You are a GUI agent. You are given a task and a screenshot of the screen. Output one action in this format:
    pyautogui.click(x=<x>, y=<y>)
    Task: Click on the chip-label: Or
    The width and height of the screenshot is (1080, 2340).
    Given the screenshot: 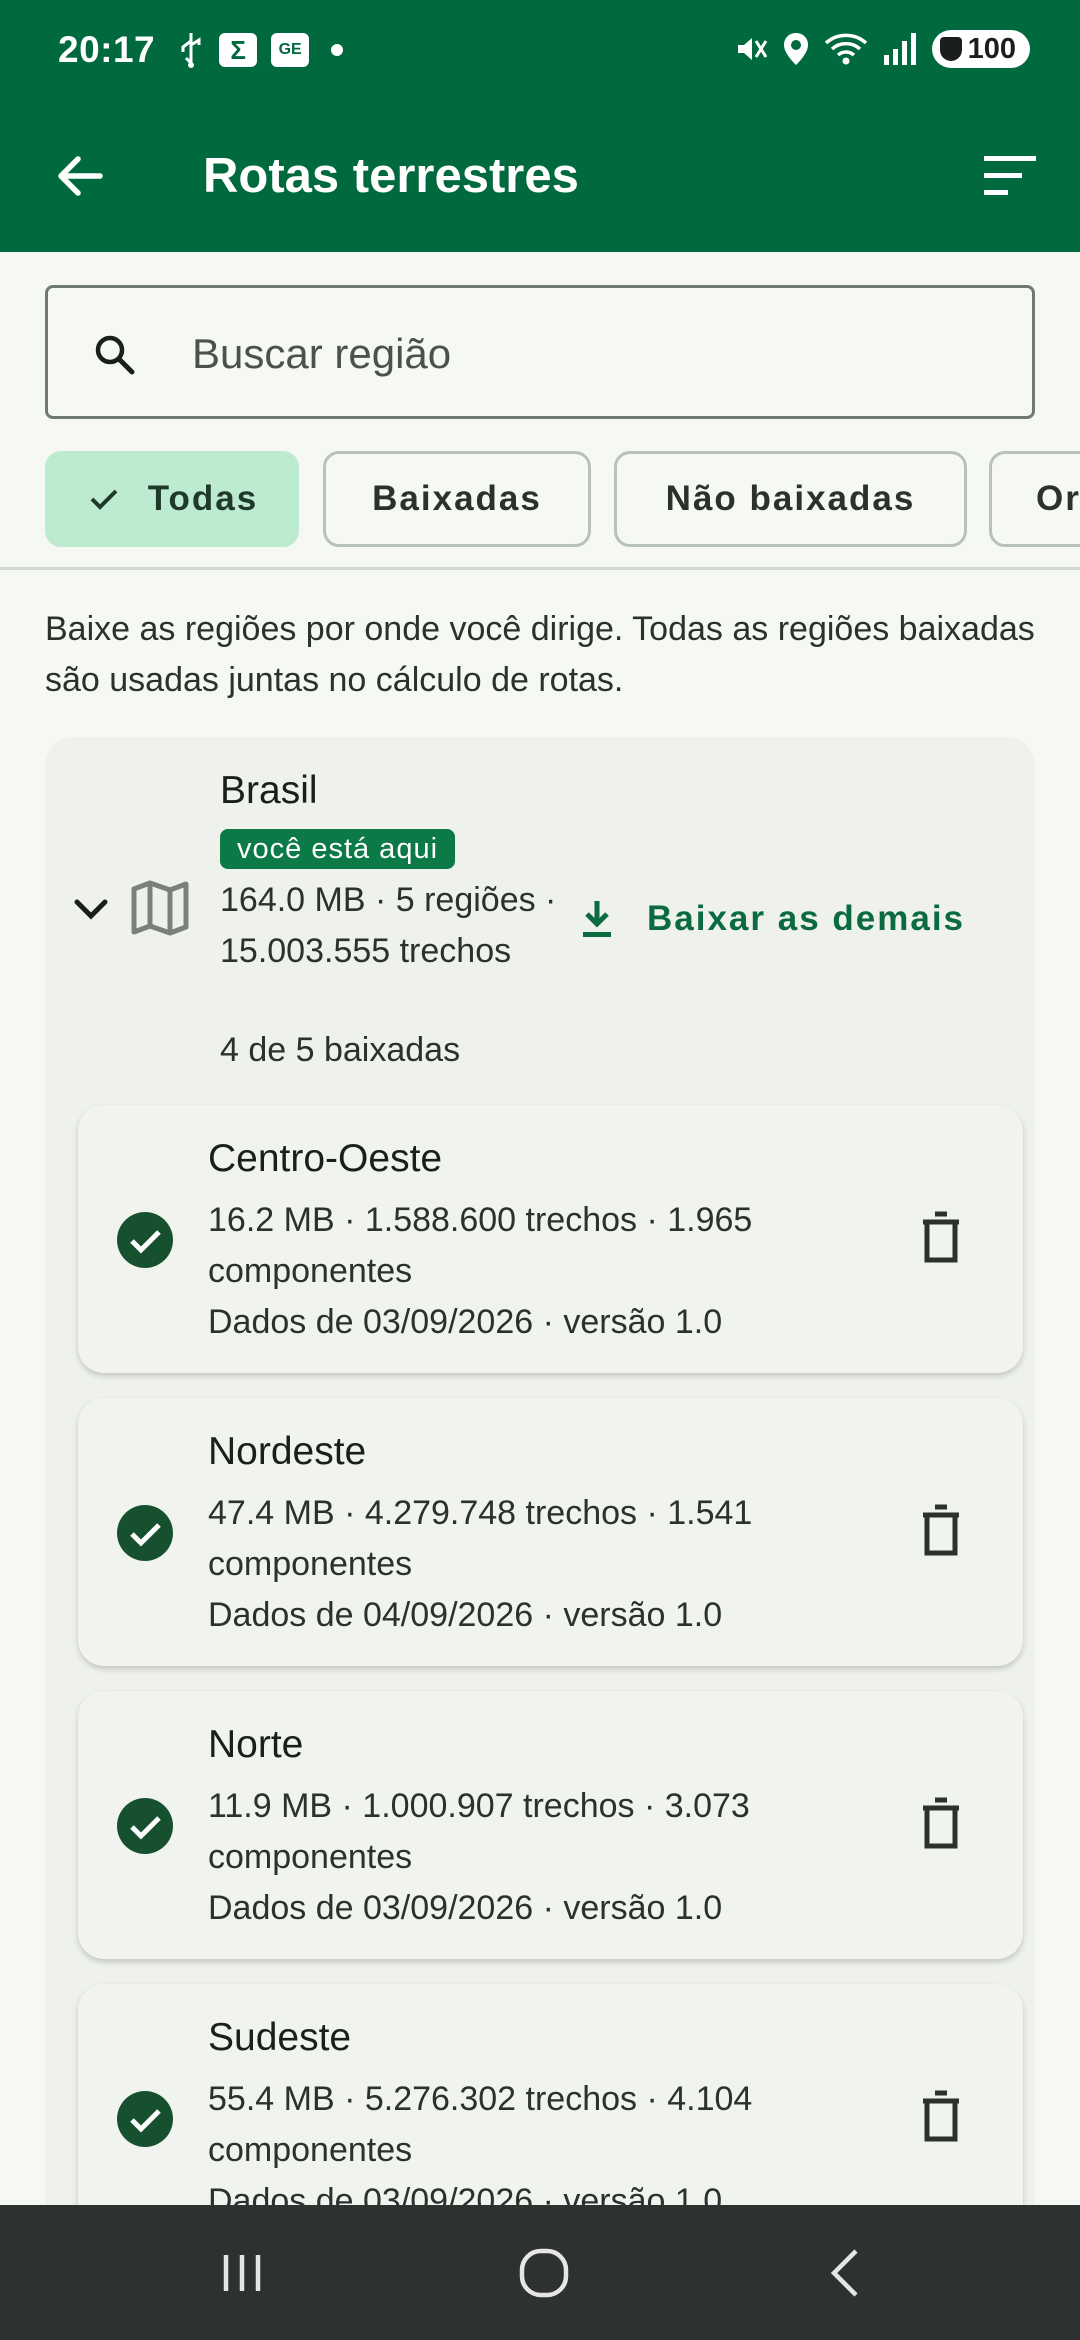 What is the action you would take?
    pyautogui.click(x=1058, y=498)
    